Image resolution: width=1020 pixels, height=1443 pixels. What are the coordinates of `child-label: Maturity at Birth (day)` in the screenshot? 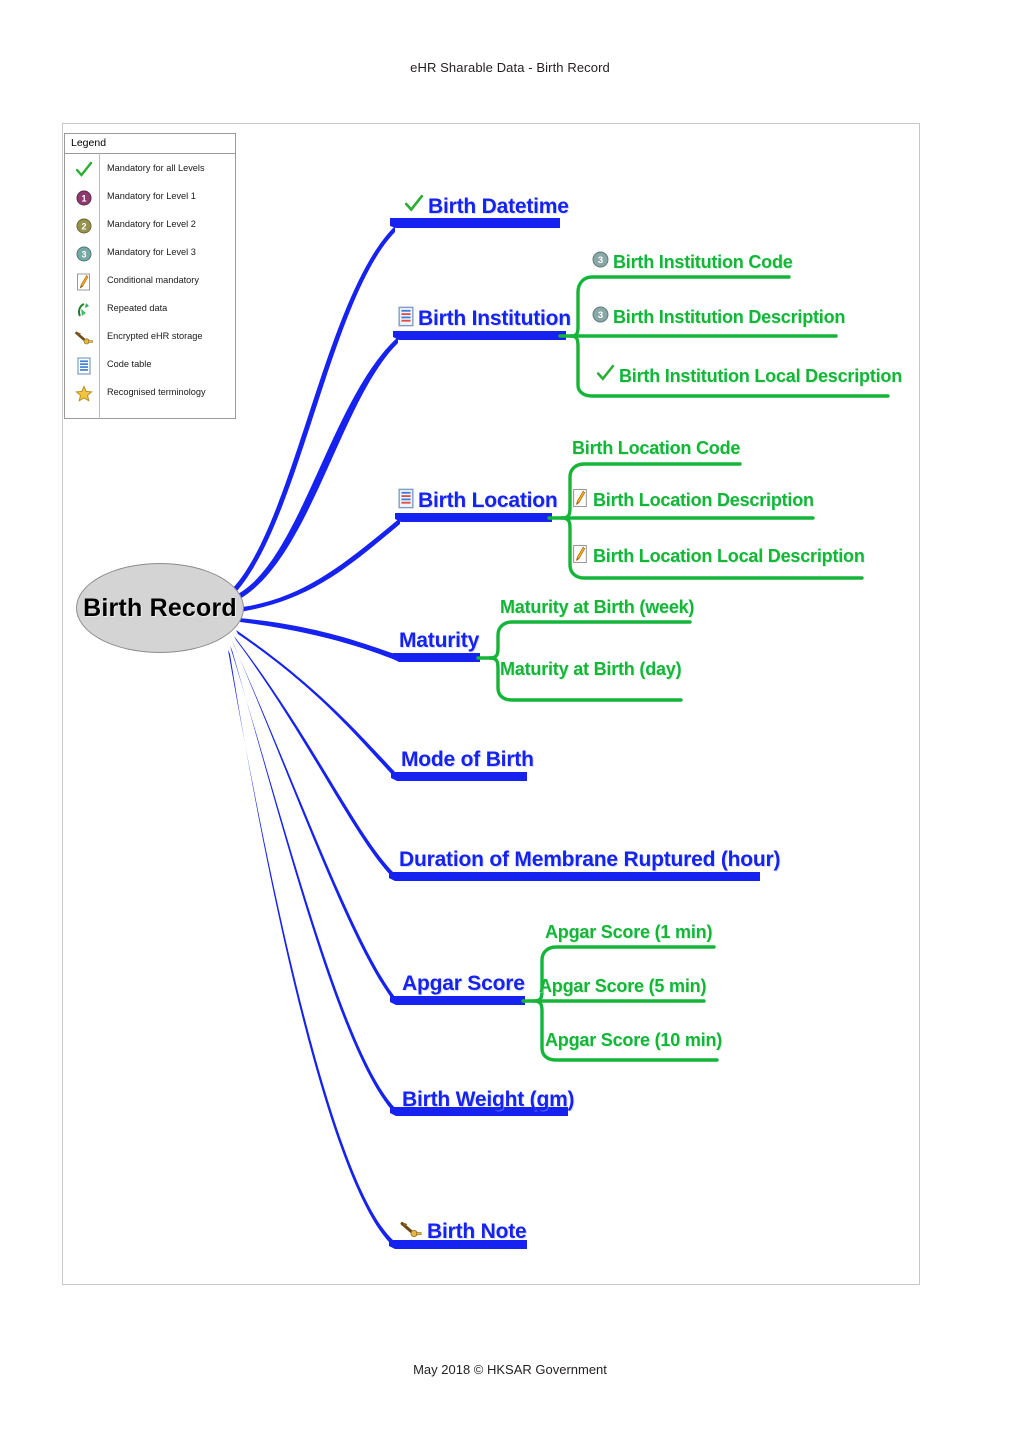 It's located at (591, 669).